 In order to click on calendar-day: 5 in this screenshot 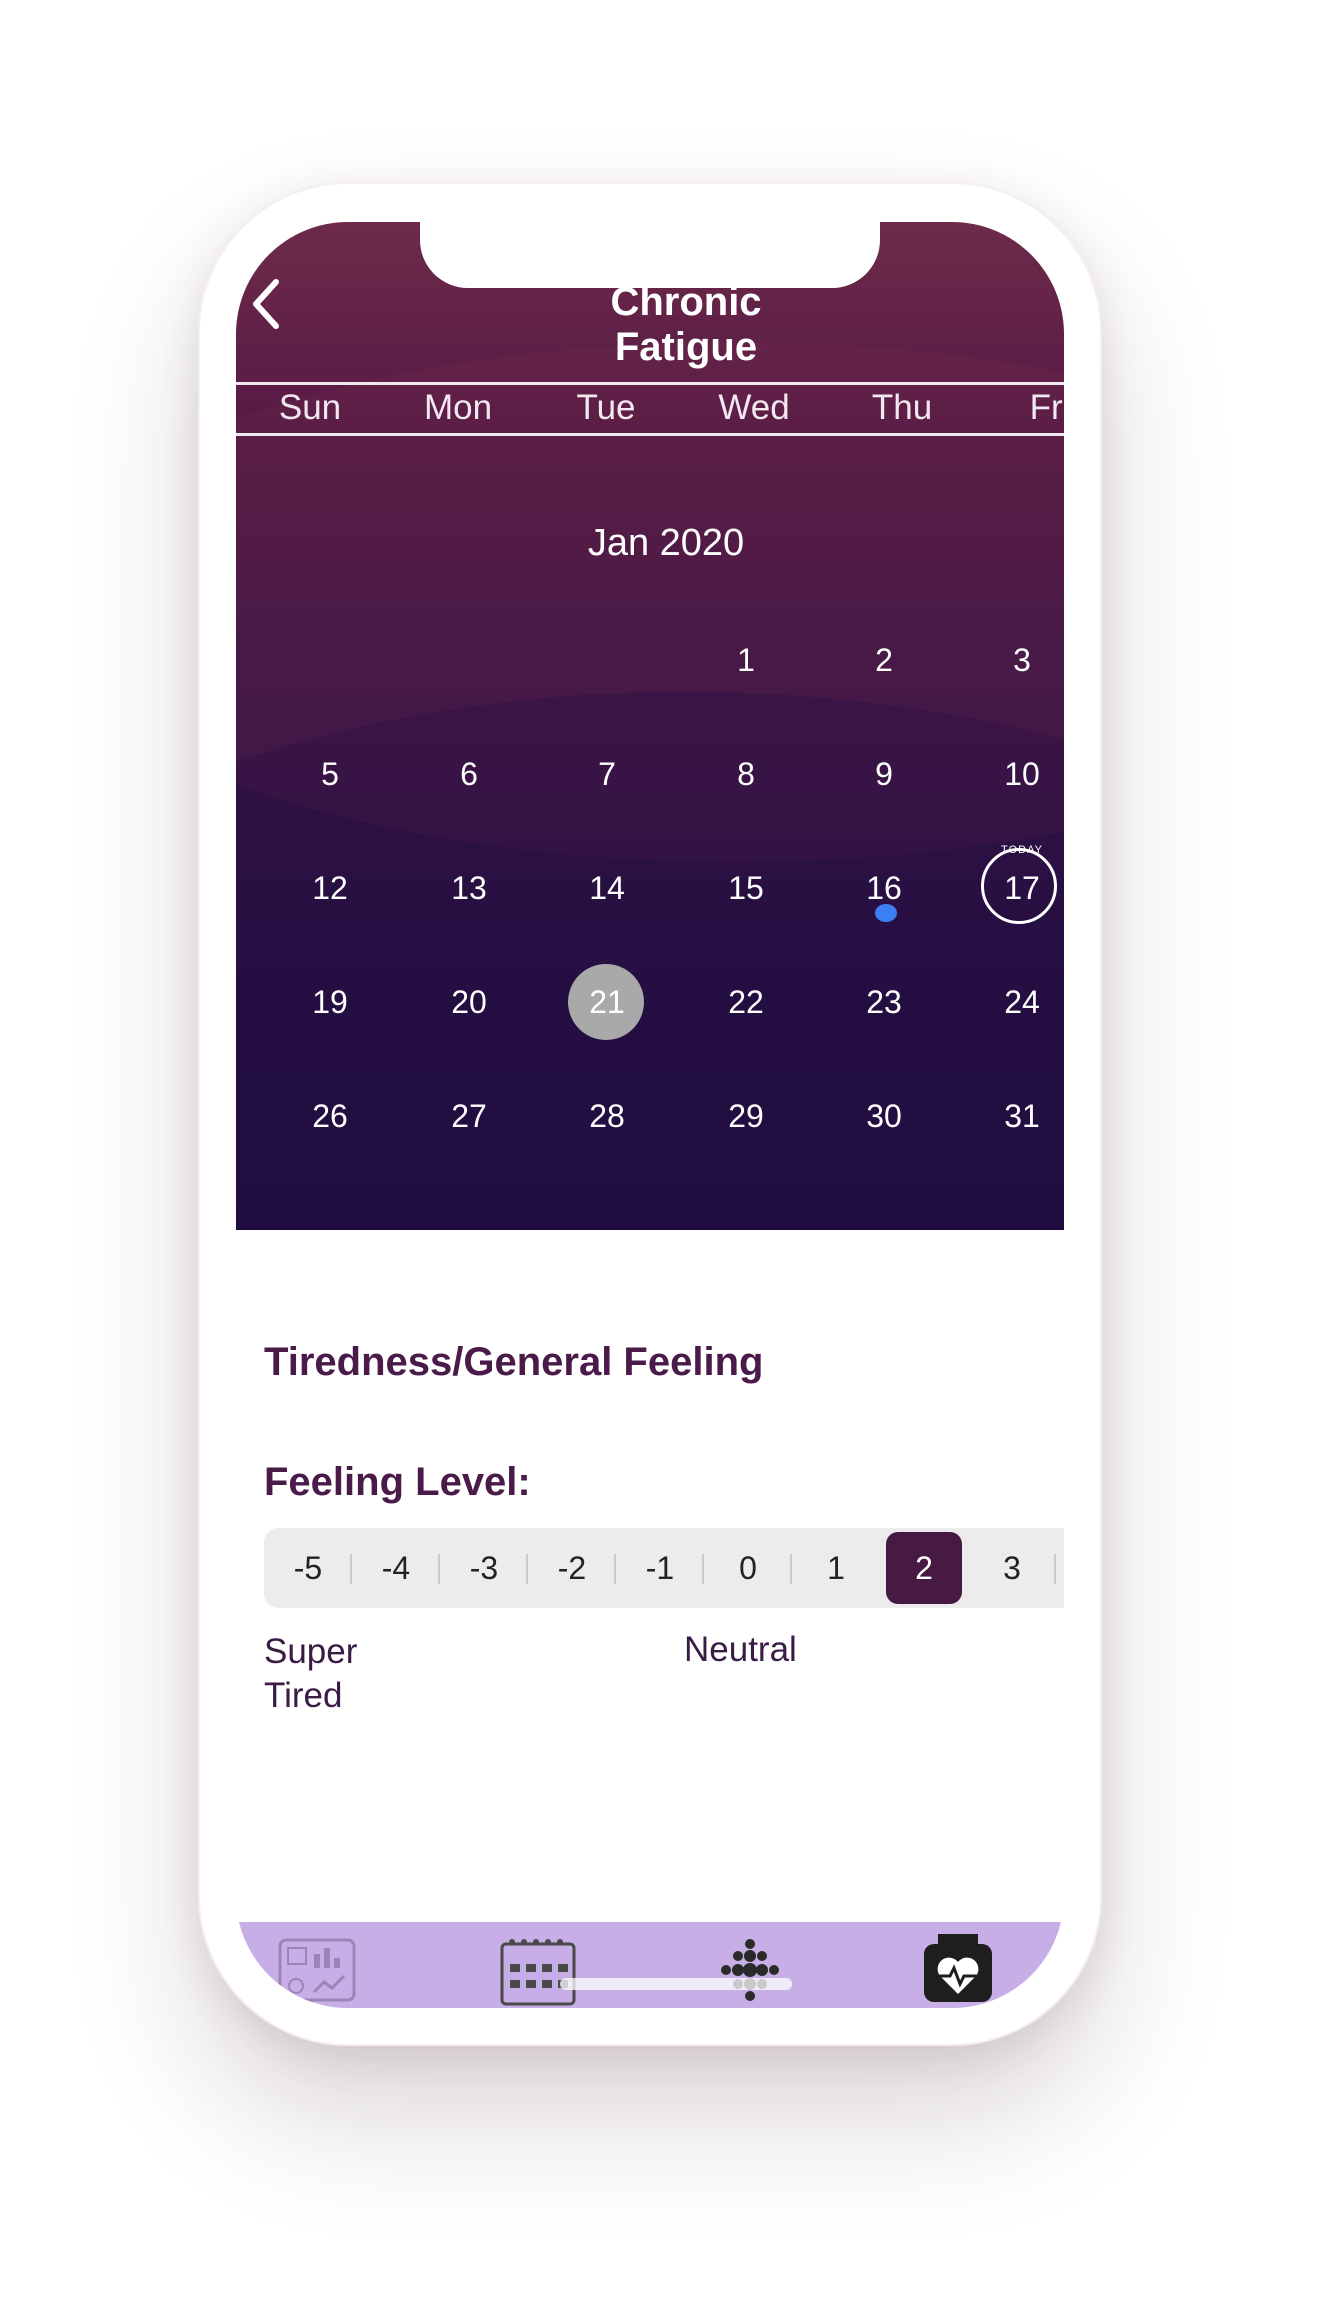, I will do `click(330, 774)`.